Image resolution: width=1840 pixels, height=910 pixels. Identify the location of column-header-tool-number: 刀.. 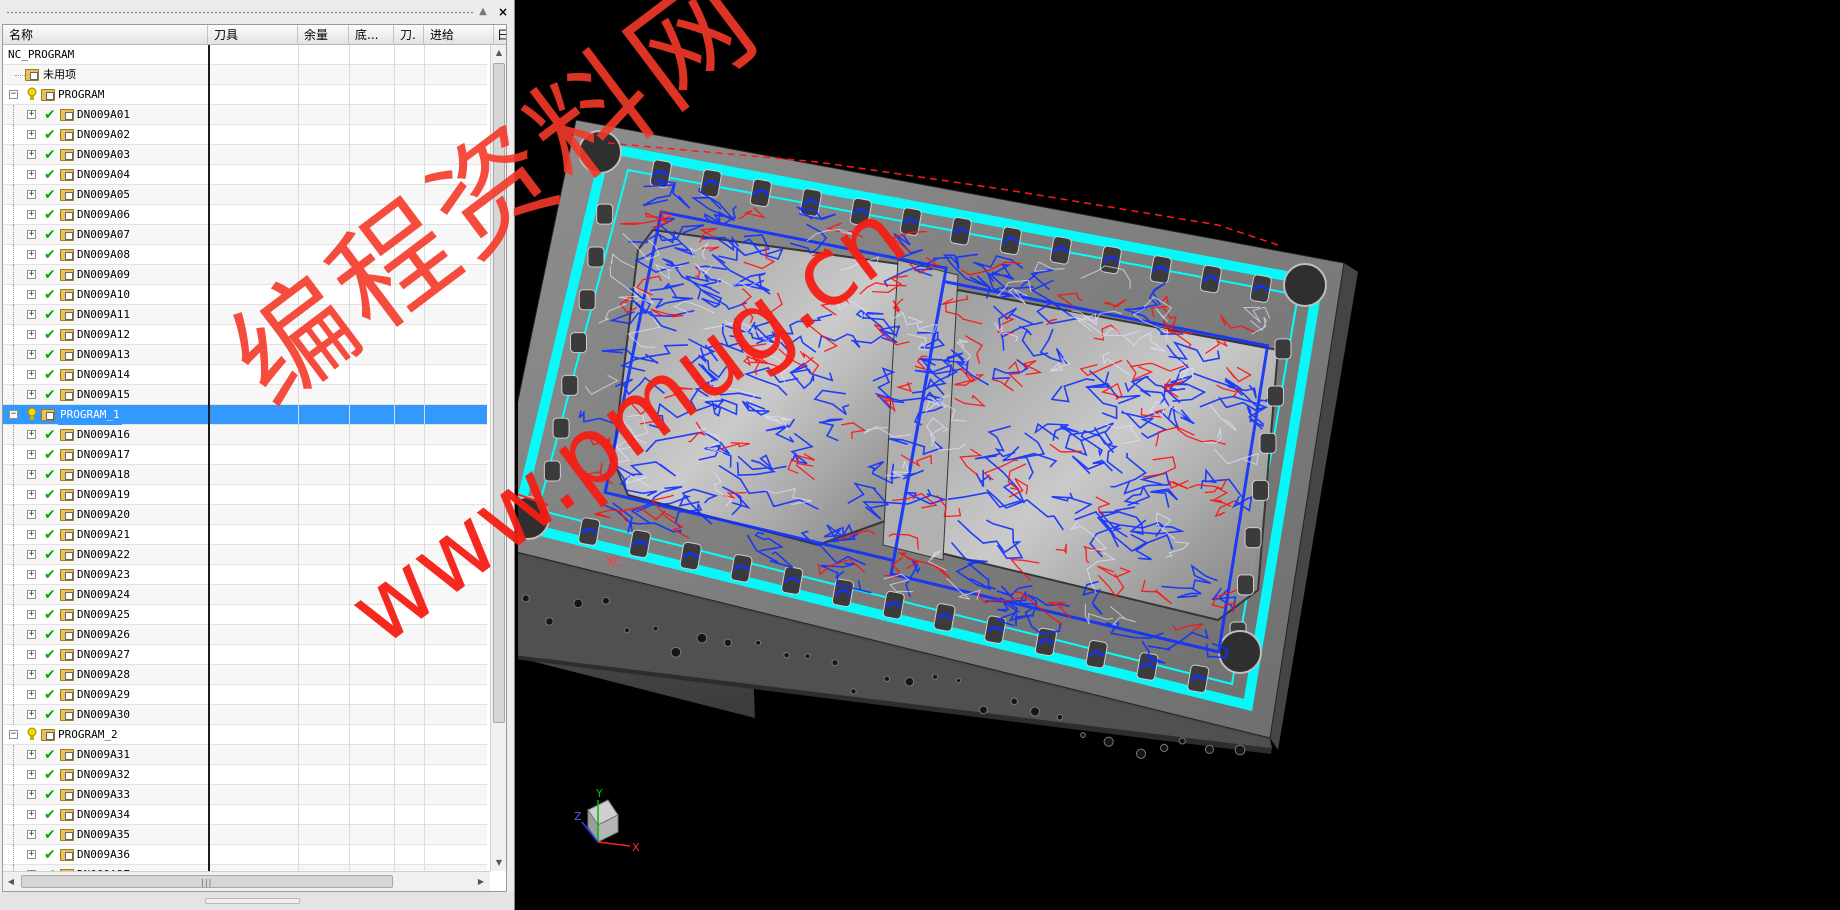
(409, 35).